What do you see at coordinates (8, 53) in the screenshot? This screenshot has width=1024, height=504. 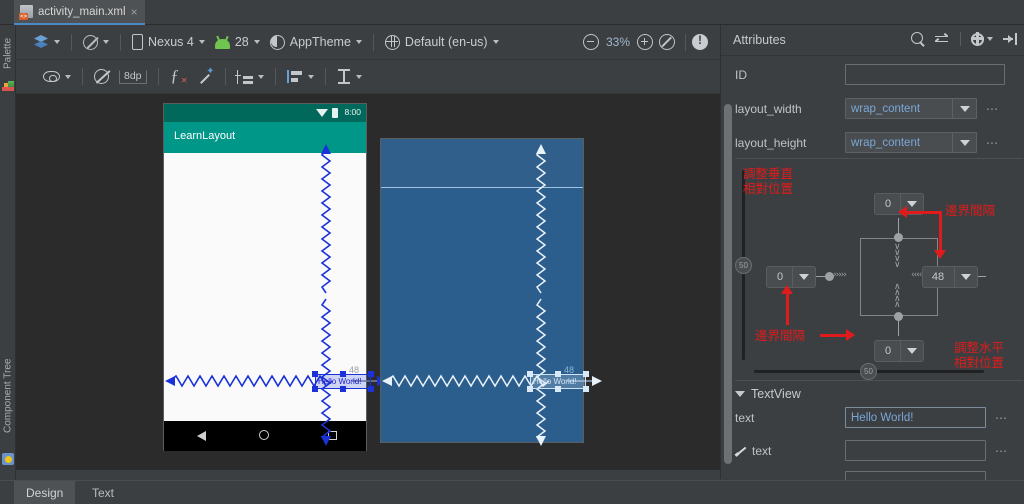 I see `sidebar-item-palette: Palette` at bounding box center [8, 53].